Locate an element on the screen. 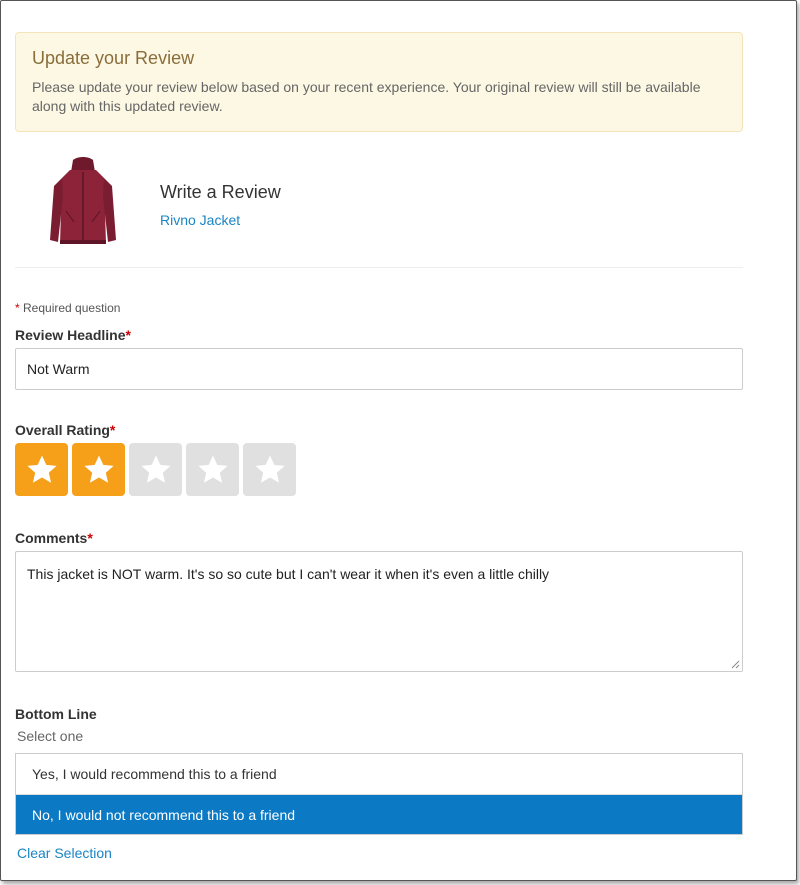 Image resolution: width=800 pixels, height=885 pixels. resize-handle-icon is located at coordinates (735, 664).